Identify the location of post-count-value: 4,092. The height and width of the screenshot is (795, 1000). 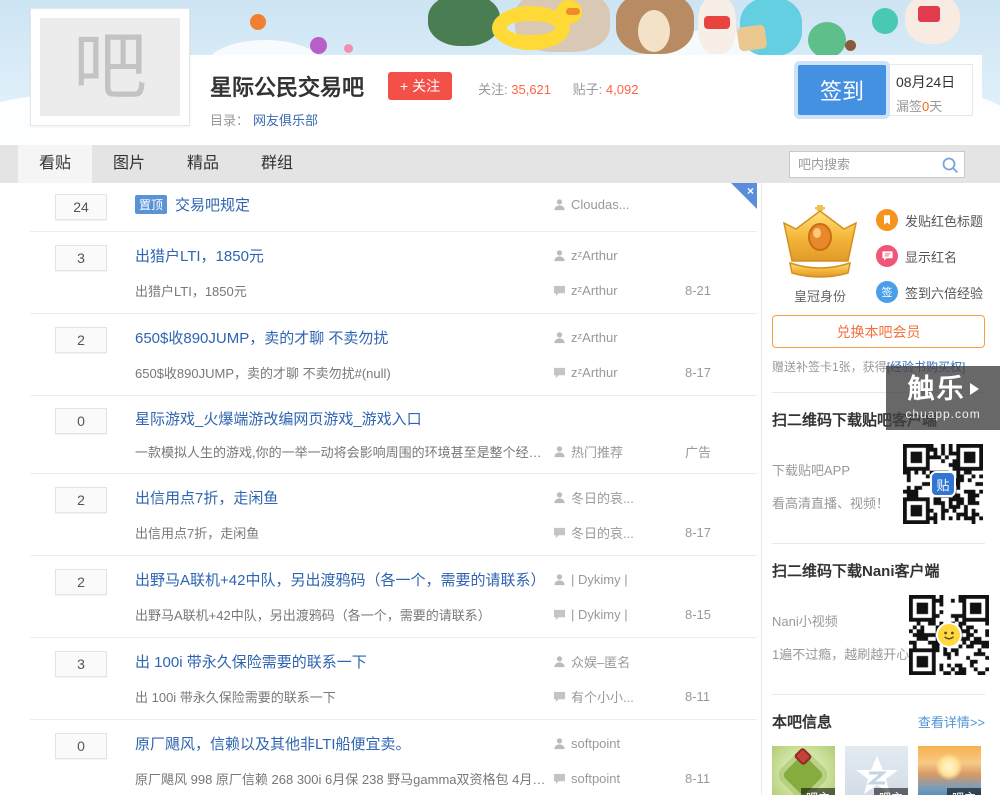
(622, 89).